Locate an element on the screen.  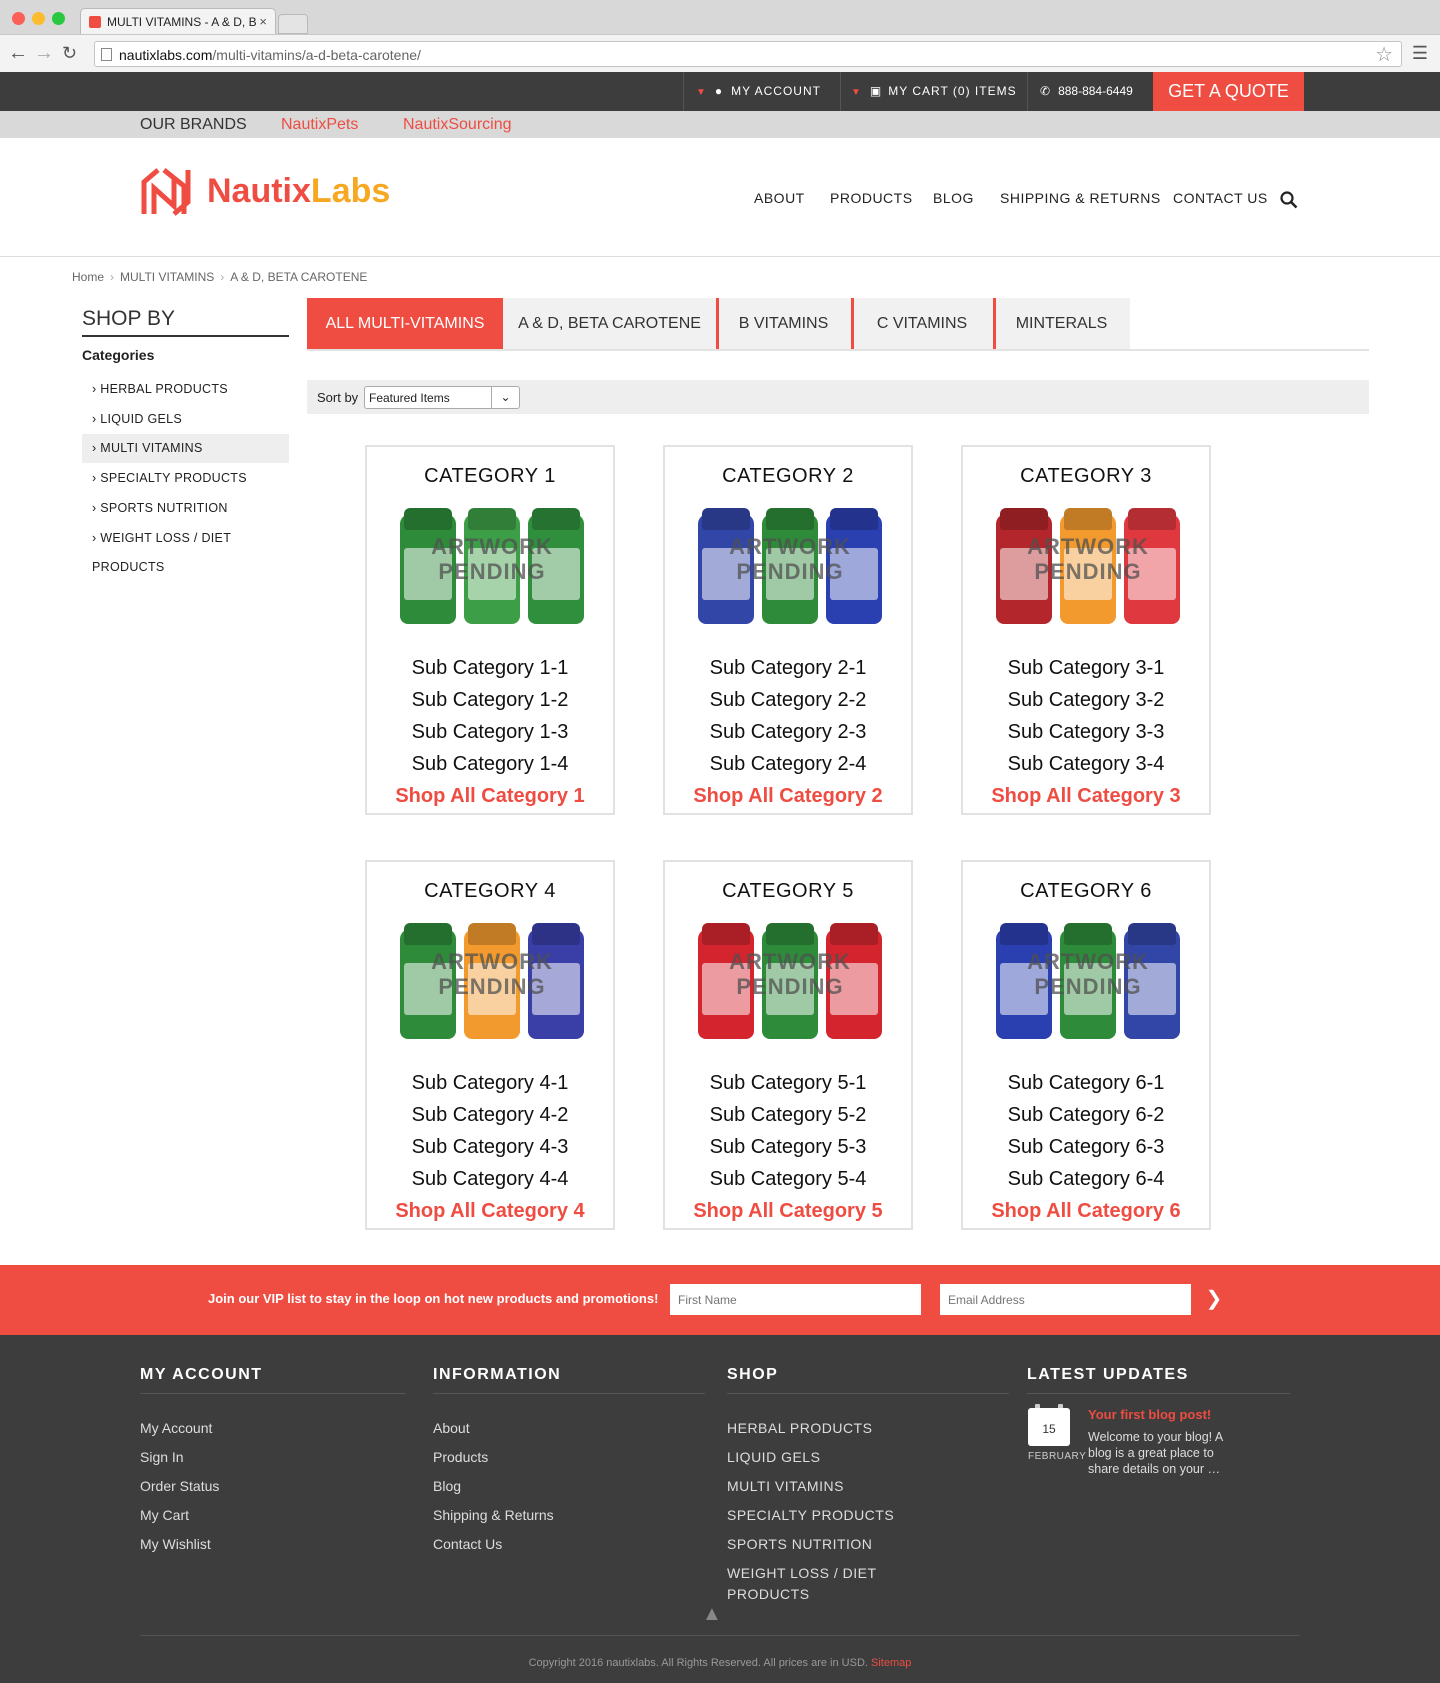
subcategory-link: Sub Category 6-2 is located at coordinates (1086, 1115).